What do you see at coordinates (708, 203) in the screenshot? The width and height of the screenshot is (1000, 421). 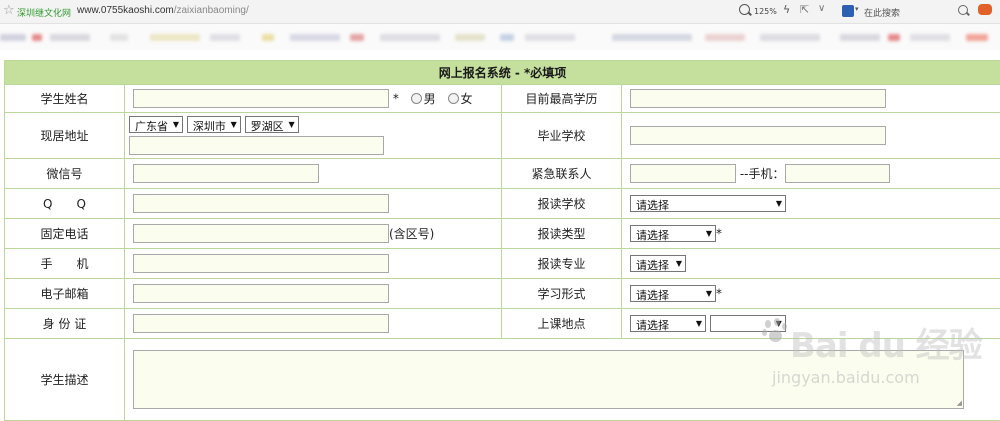 I see `apply-school-select: 请选择 ▼` at bounding box center [708, 203].